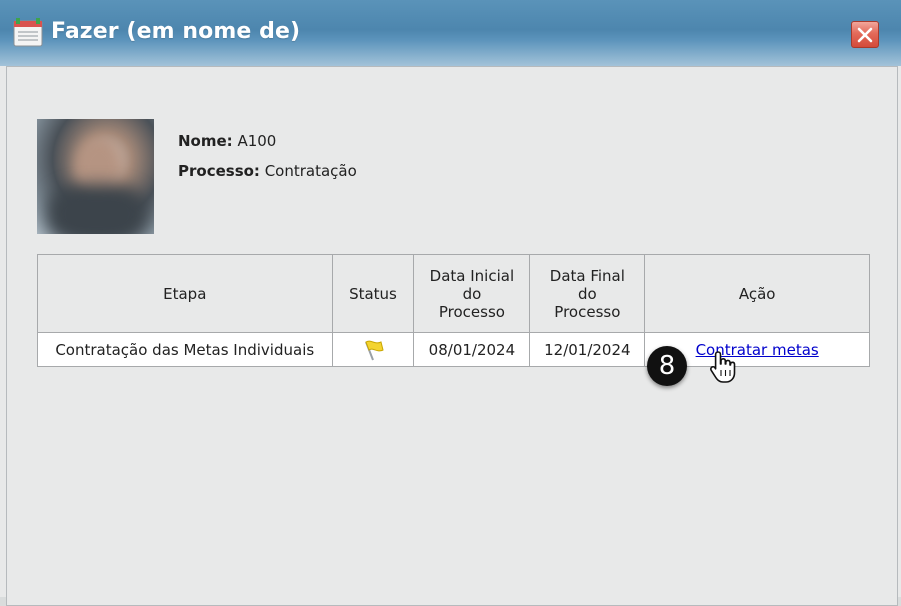 The height and width of the screenshot is (606, 901). Describe the element at coordinates (205, 141) in the screenshot. I see `nome-label: Nome:` at that location.